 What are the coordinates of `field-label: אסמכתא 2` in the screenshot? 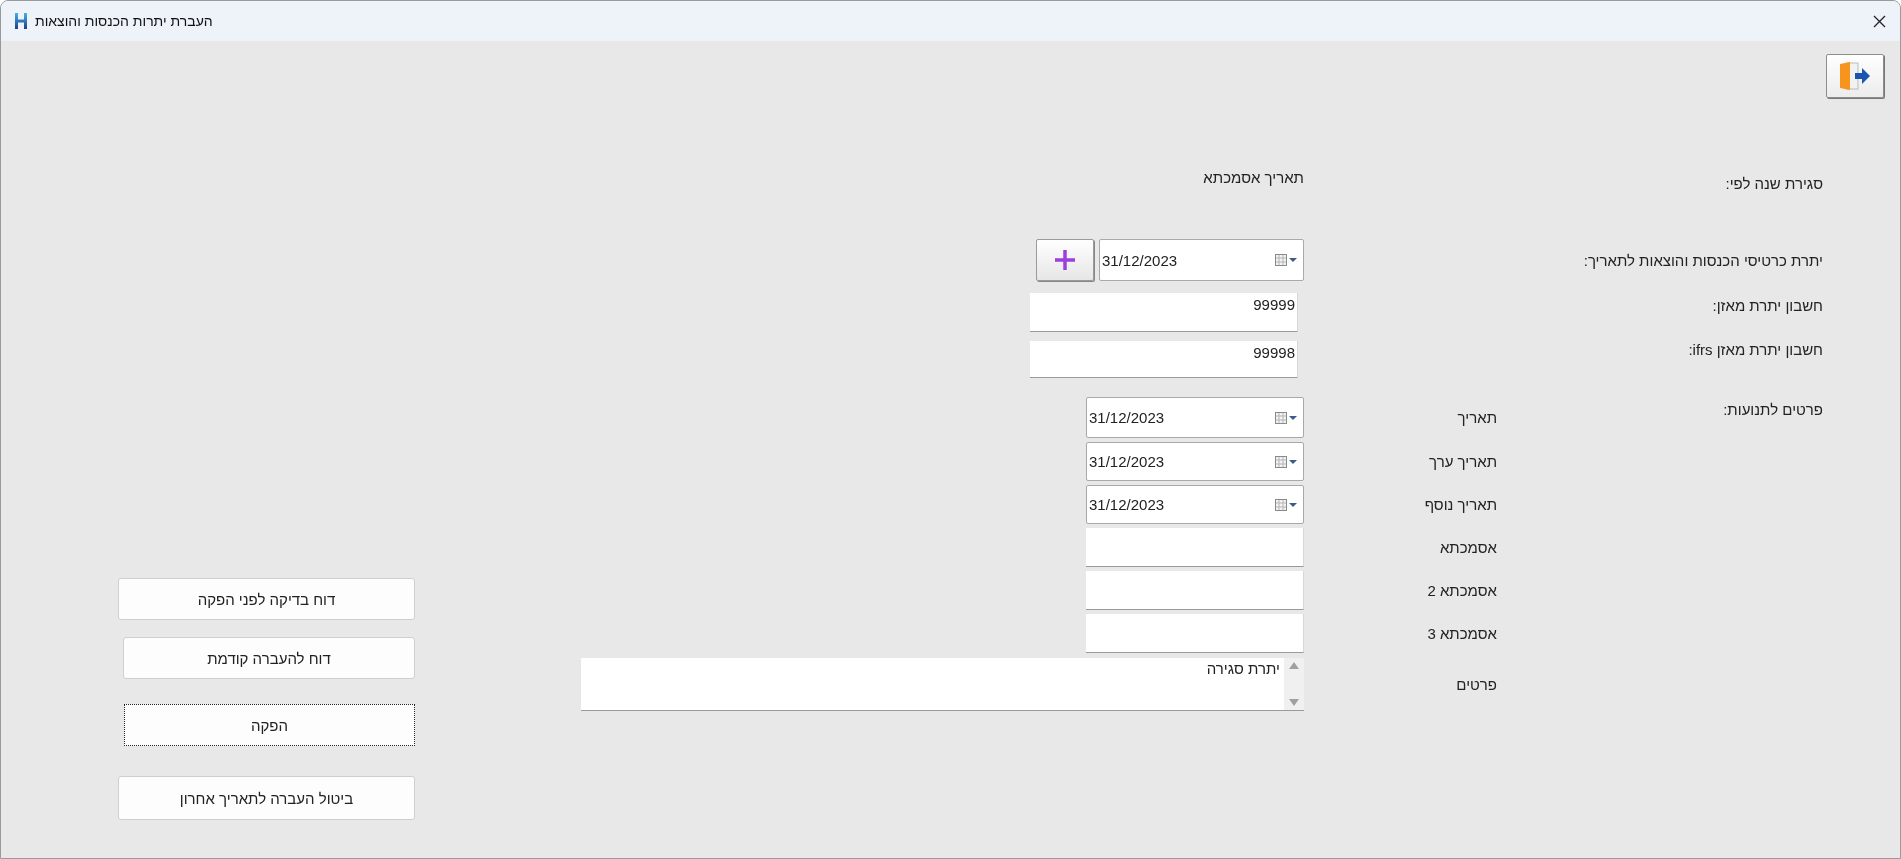 It's located at (1461, 590).